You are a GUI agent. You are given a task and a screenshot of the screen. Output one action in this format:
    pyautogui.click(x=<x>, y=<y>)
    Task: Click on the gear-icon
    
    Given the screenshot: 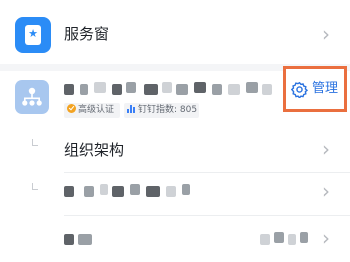 What is the action you would take?
    pyautogui.click(x=299, y=89)
    